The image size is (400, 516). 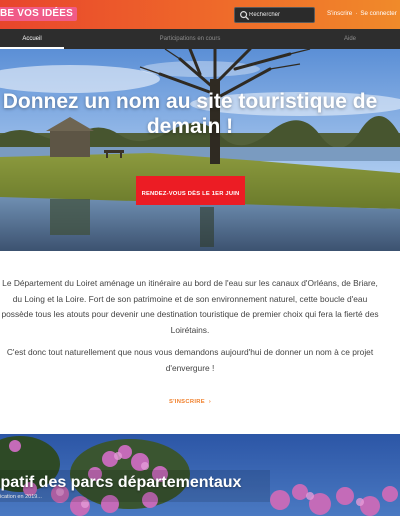 What do you see at coordinates (200, 14) in the screenshot?
I see `top-header: BE VOS IDÉES S'inscrire·Se connecter` at bounding box center [200, 14].